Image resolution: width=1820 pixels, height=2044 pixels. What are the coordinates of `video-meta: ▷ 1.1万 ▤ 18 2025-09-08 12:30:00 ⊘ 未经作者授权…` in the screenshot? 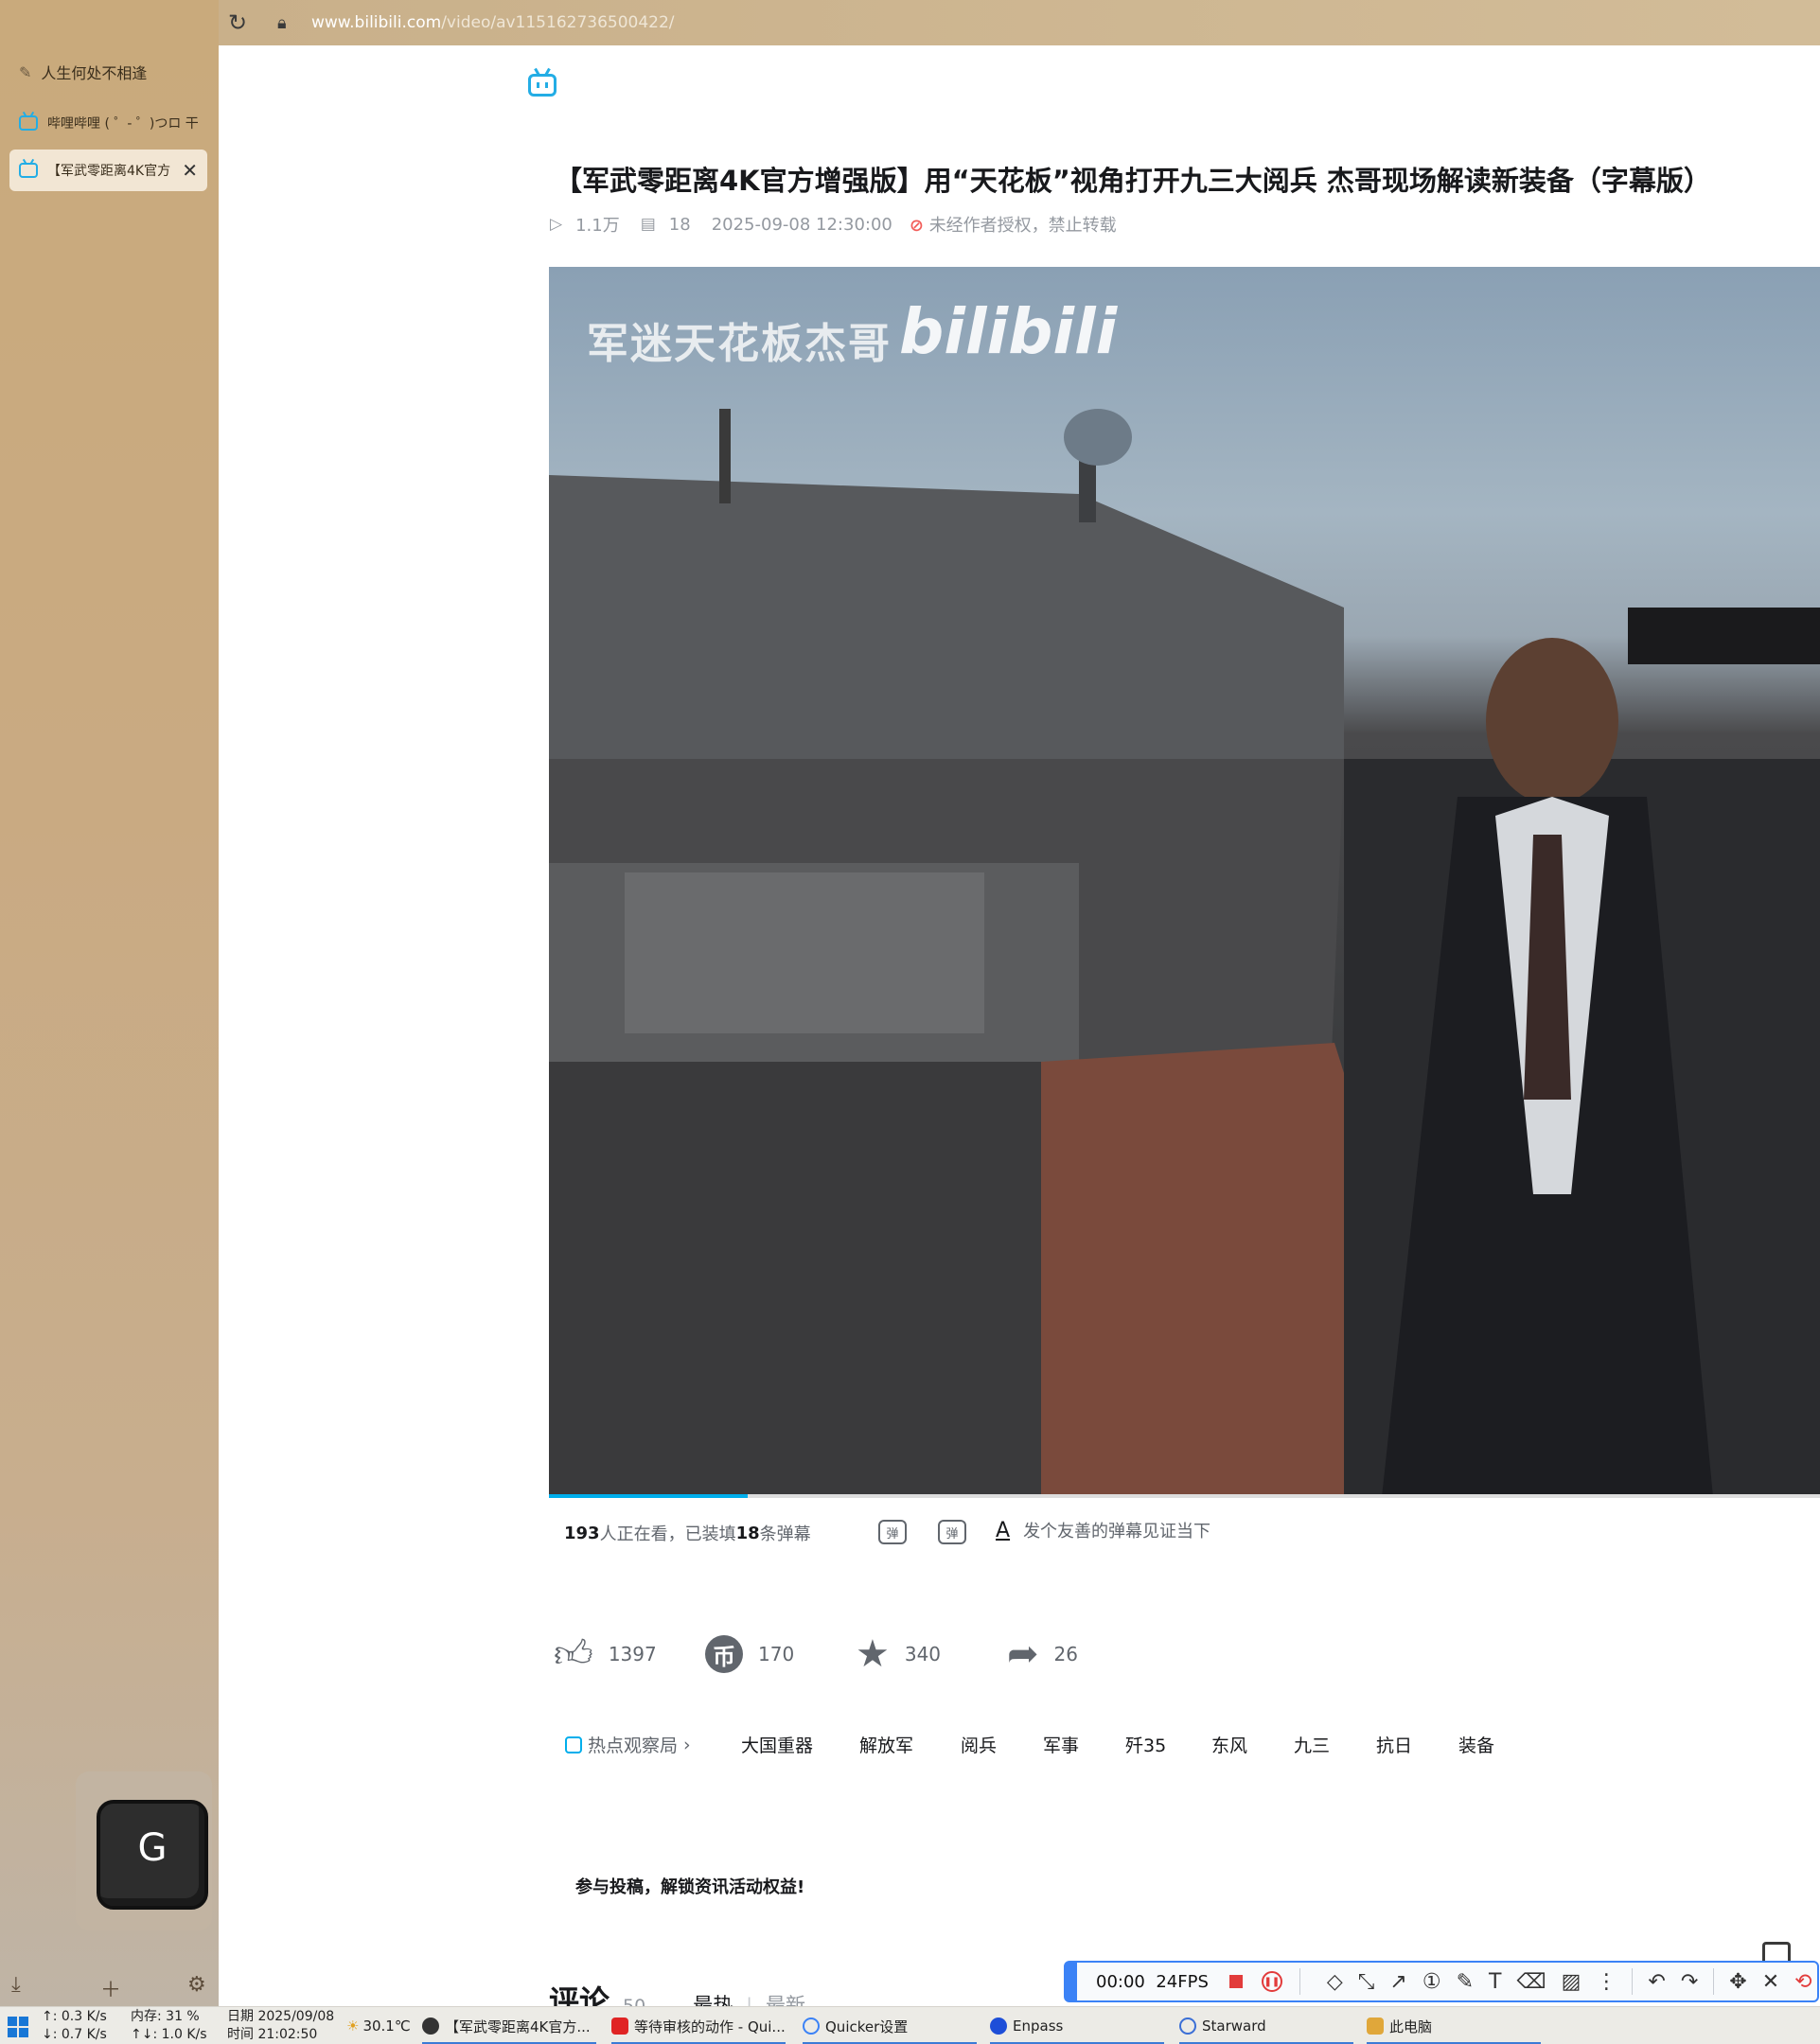 It's located at (833, 224).